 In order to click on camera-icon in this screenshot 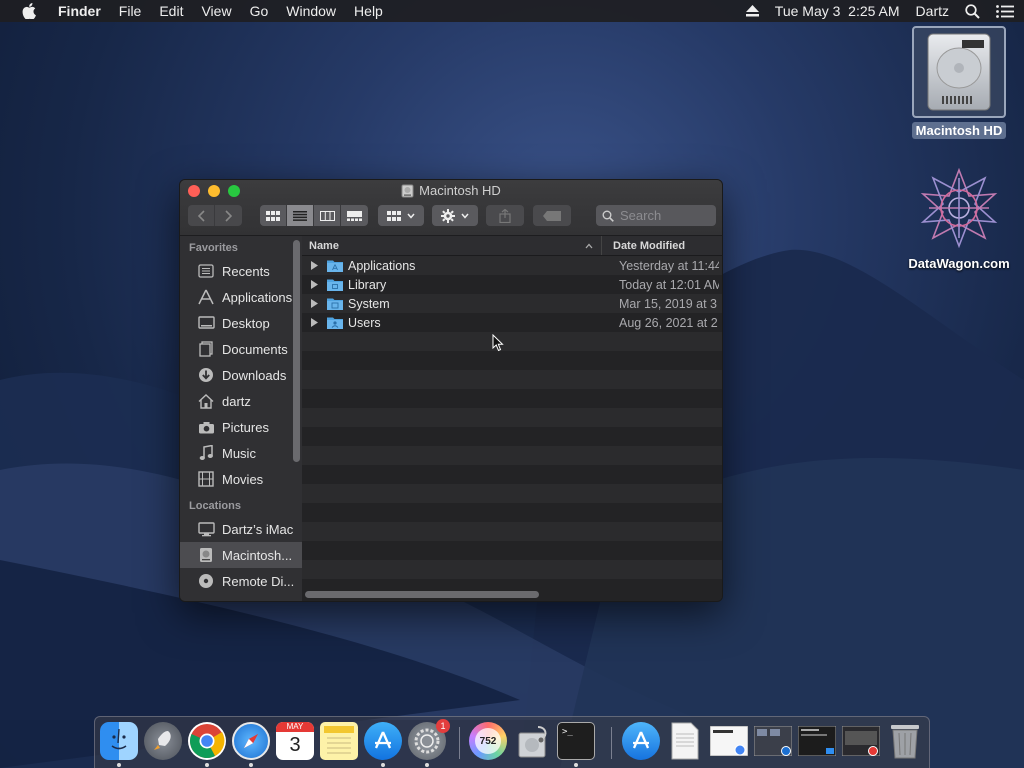, I will do `click(206, 427)`.